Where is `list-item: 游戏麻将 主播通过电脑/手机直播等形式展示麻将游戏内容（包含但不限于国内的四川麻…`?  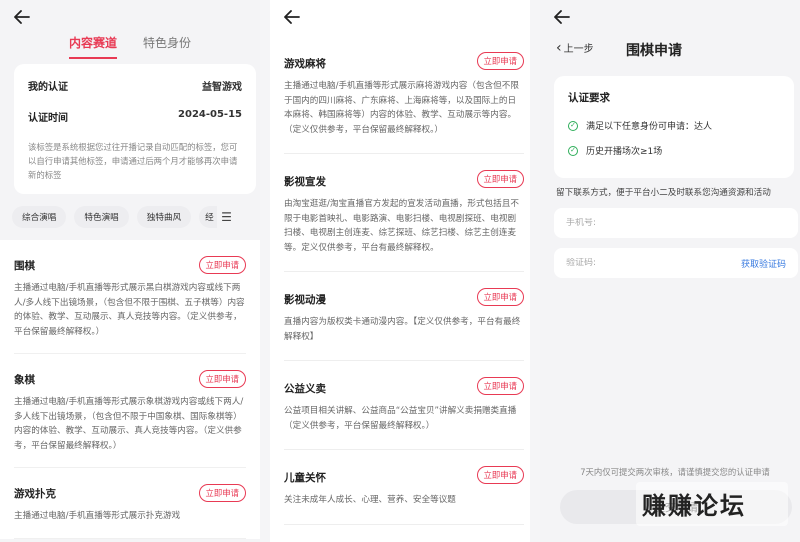
list-item: 游戏麻将 主播通过电脑/手机直播等形式展示麻将游戏内容（包含但不限于国内的四川麻… is located at coordinates (404, 95).